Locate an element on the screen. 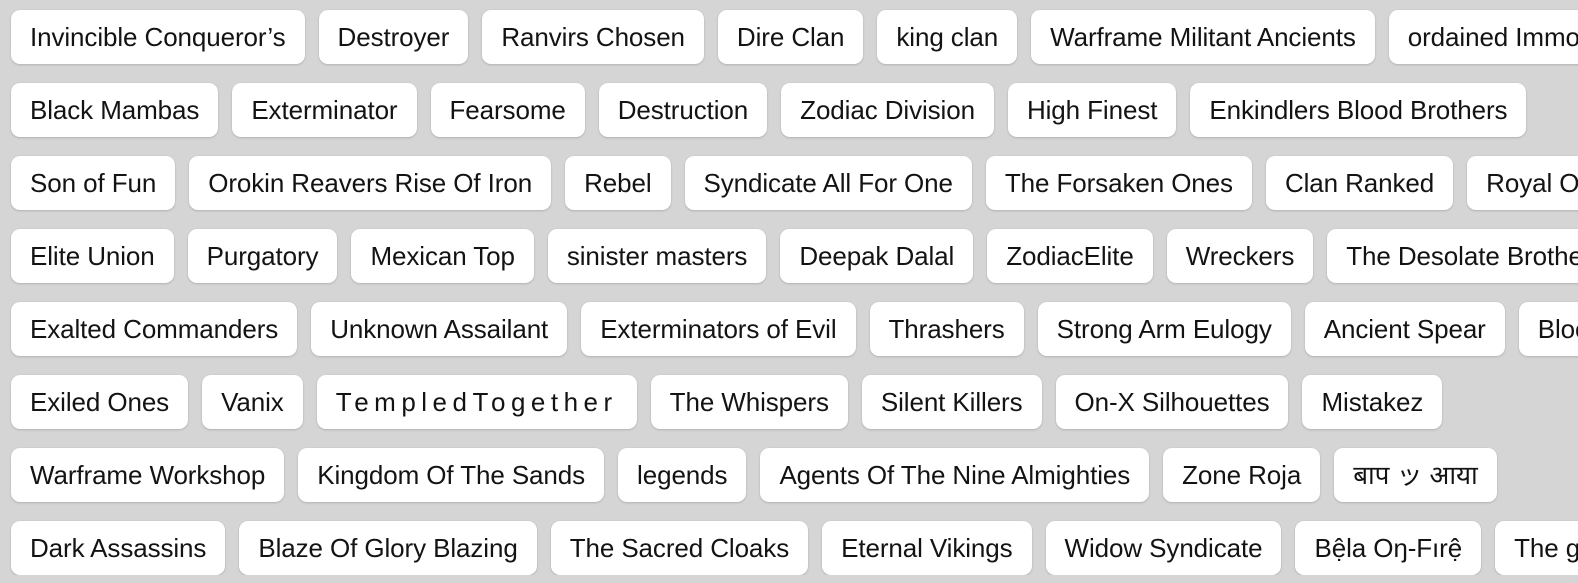 The image size is (1578, 583). tag-chip-label: Zodiac Division is located at coordinates (887, 110).